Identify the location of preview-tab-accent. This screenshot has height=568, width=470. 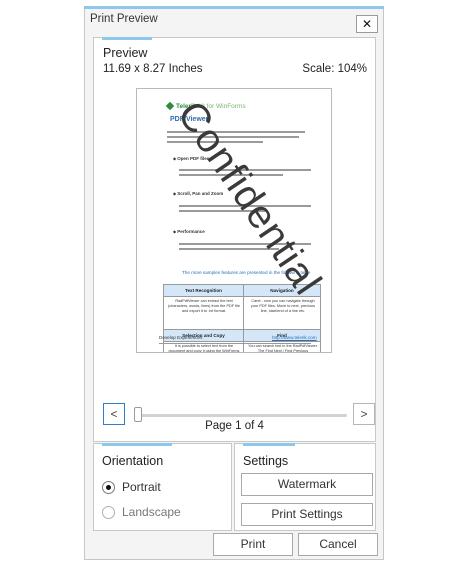
(127, 38).